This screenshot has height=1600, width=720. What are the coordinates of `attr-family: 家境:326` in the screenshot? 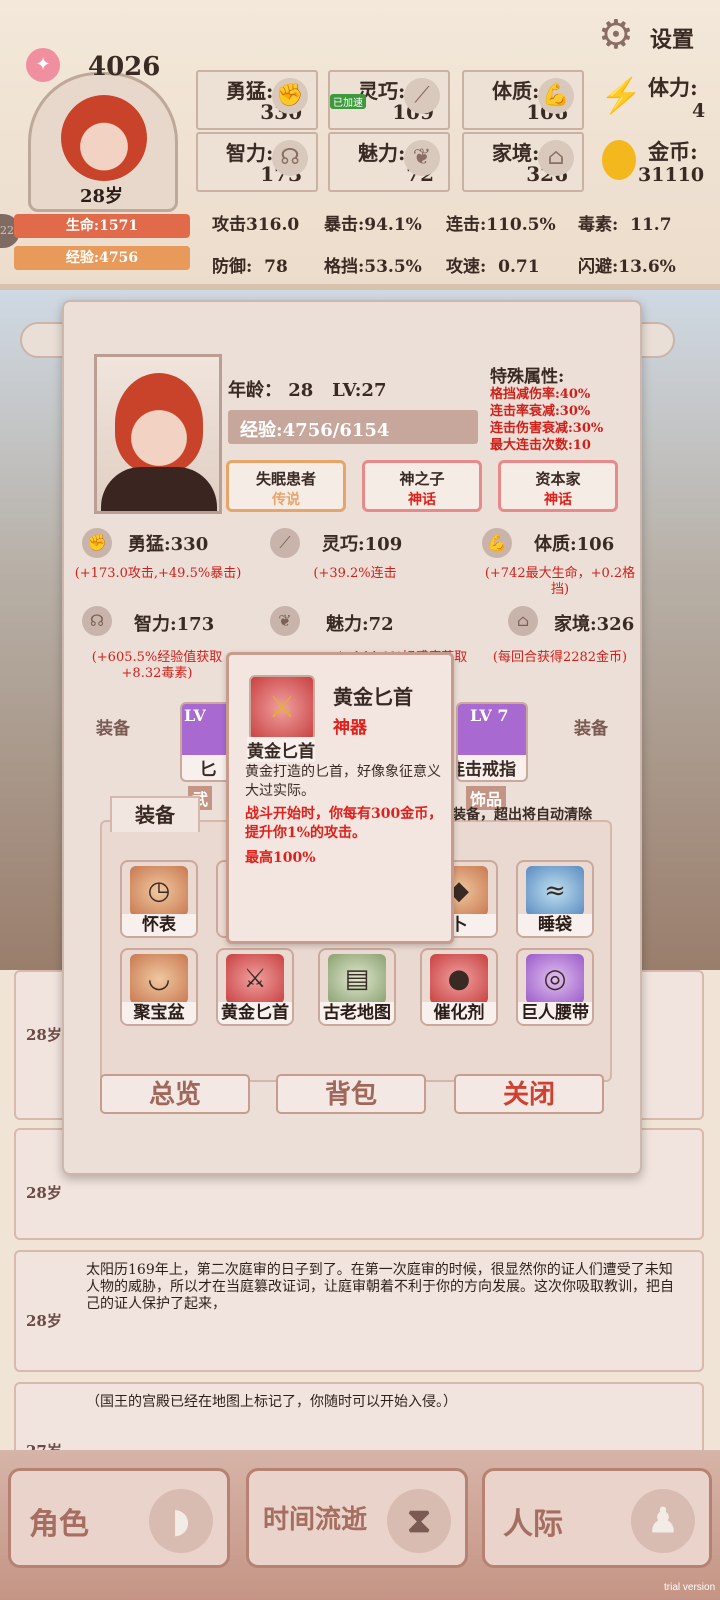 It's located at (594, 624).